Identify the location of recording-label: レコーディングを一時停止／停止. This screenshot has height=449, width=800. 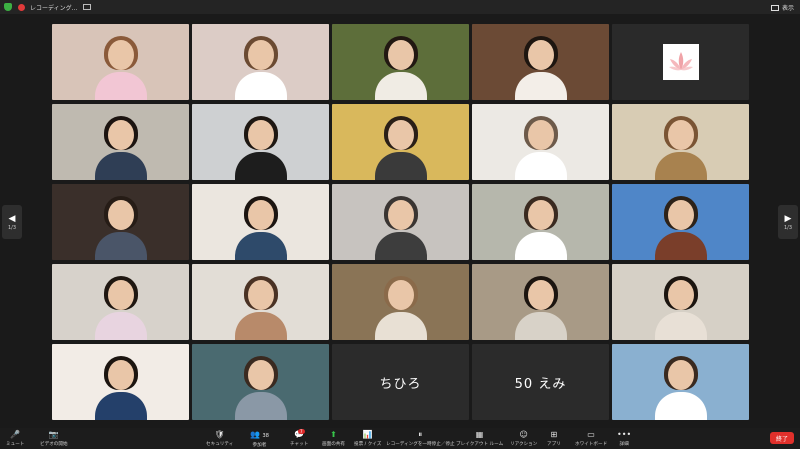
(420, 444).